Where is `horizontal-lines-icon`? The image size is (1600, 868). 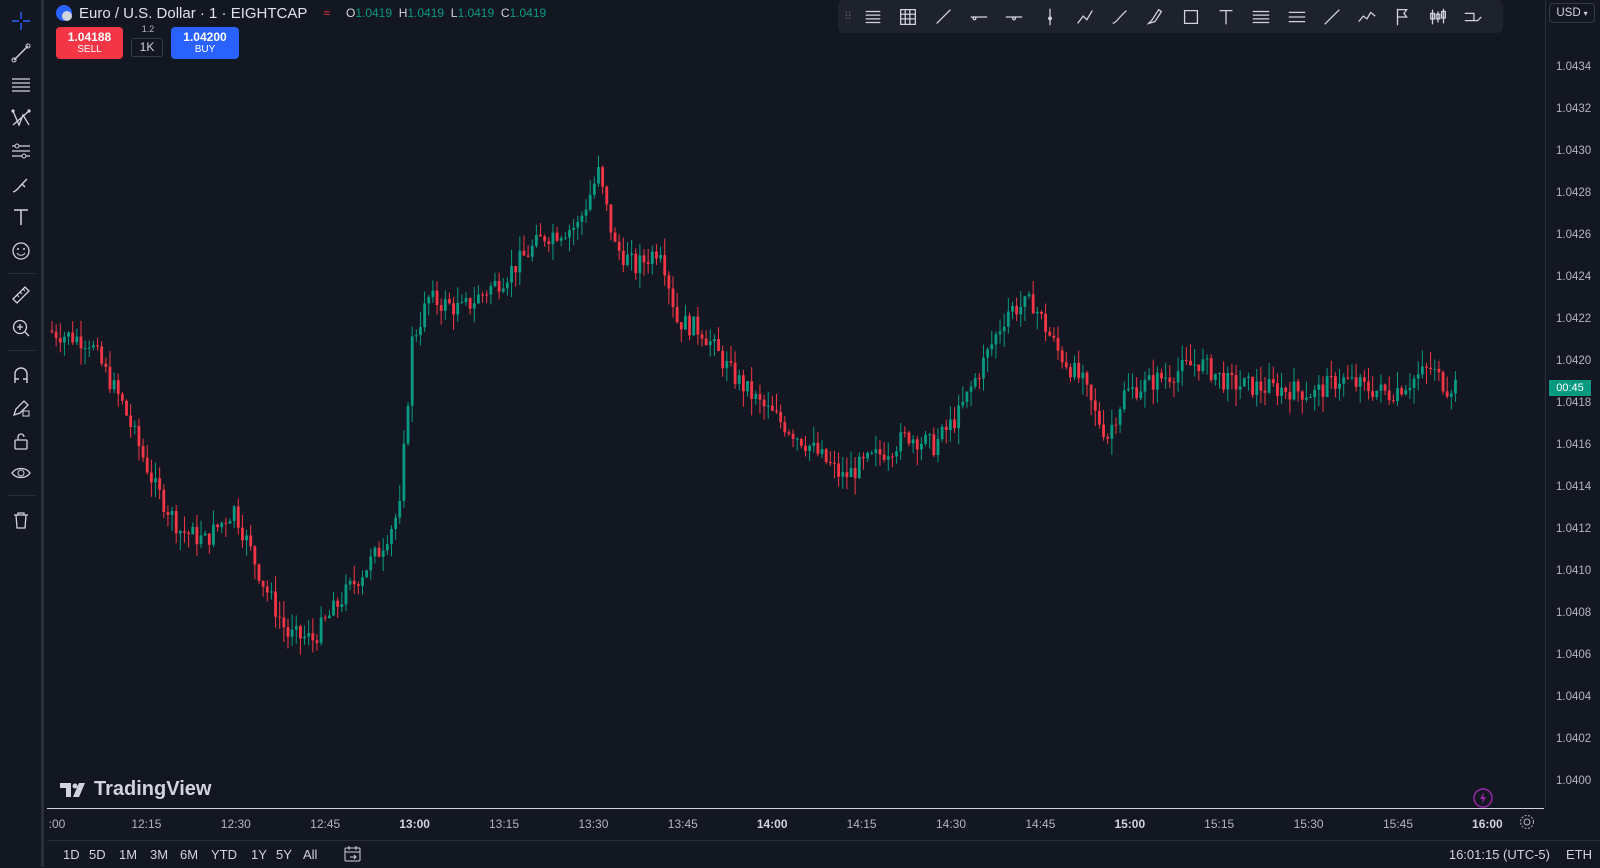
horizontal-lines-icon is located at coordinates (873, 17).